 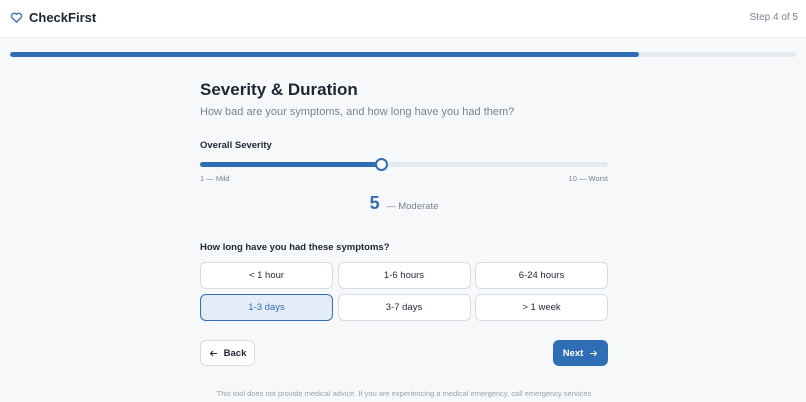 I want to click on brand-name: CheckFirst, so click(x=63, y=17).